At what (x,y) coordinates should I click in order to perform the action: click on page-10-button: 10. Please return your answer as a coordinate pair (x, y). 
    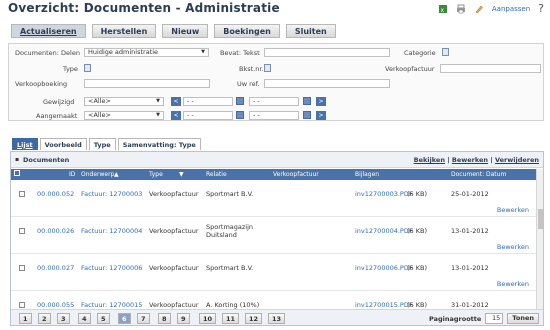
    Looking at the image, I should click on (208, 318).